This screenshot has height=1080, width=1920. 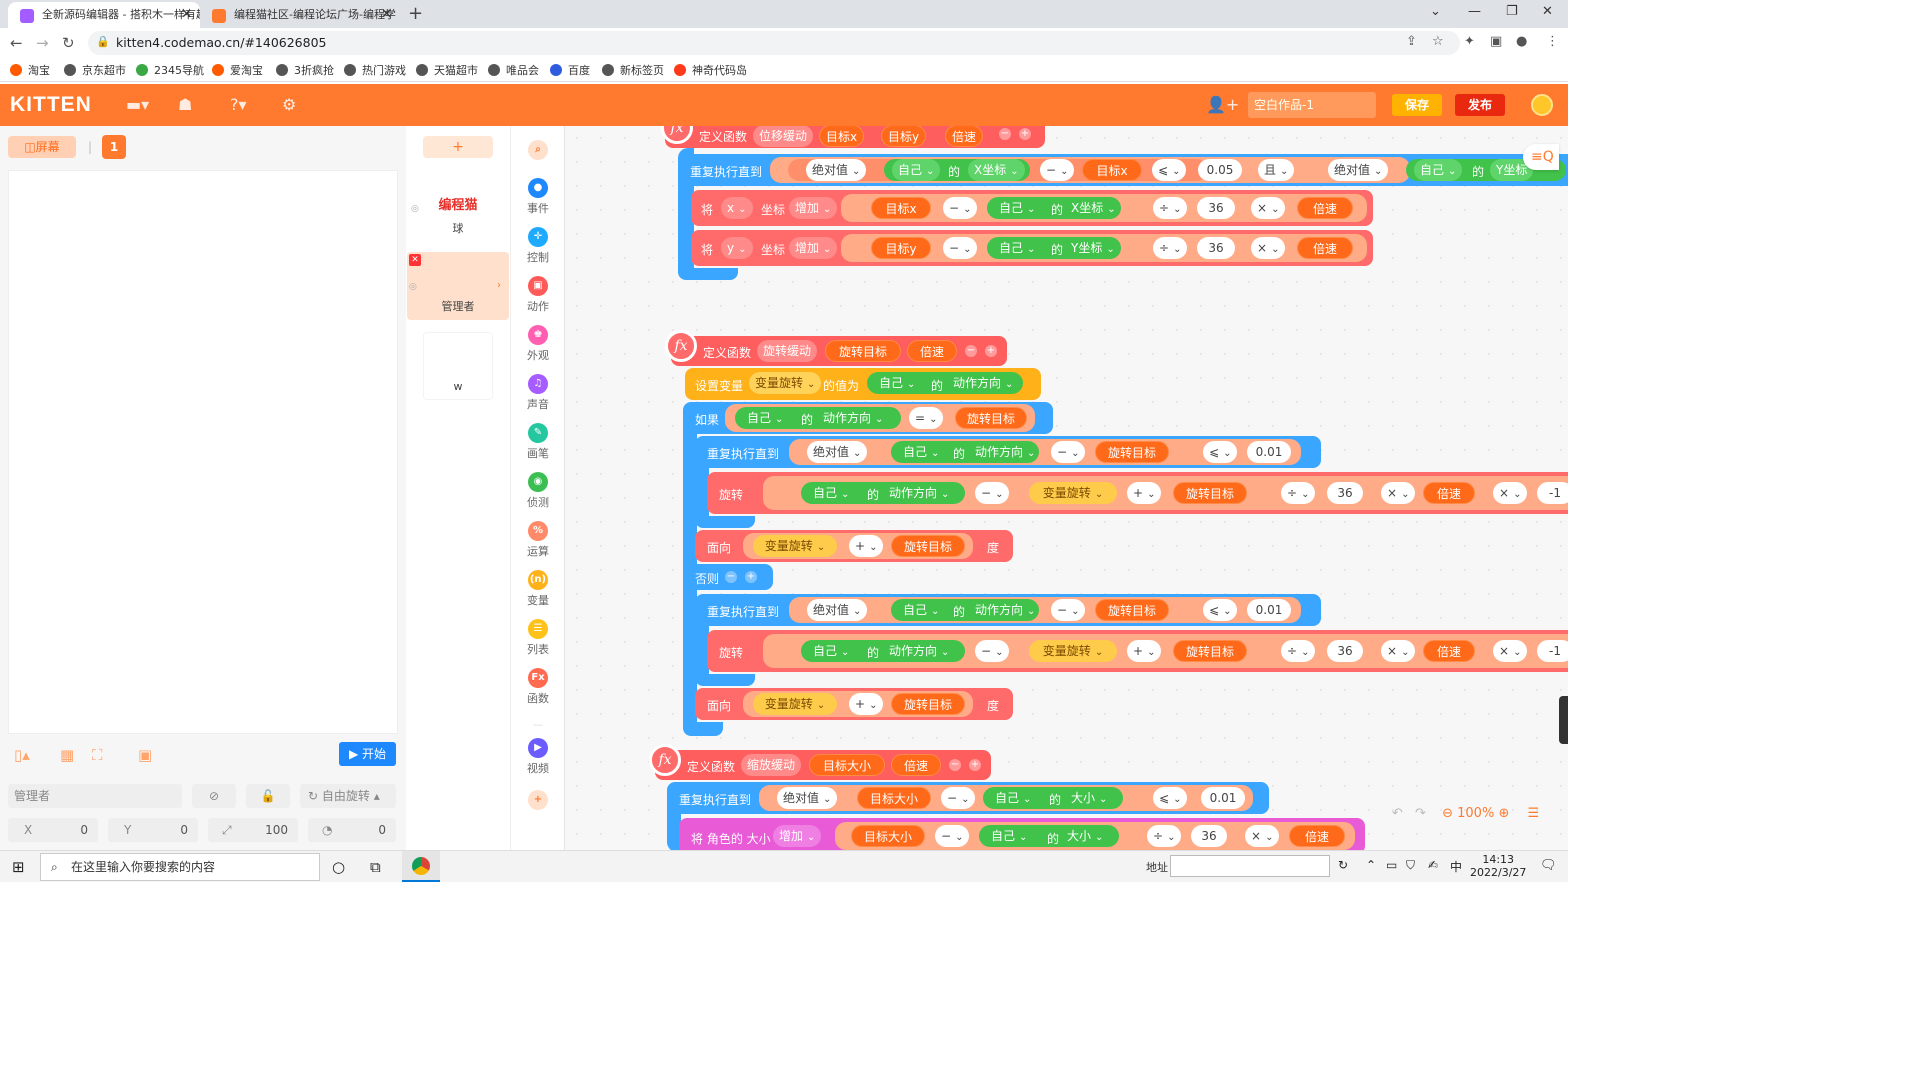 What do you see at coordinates (16, 43) in the screenshot?
I see `back-icon: ←` at bounding box center [16, 43].